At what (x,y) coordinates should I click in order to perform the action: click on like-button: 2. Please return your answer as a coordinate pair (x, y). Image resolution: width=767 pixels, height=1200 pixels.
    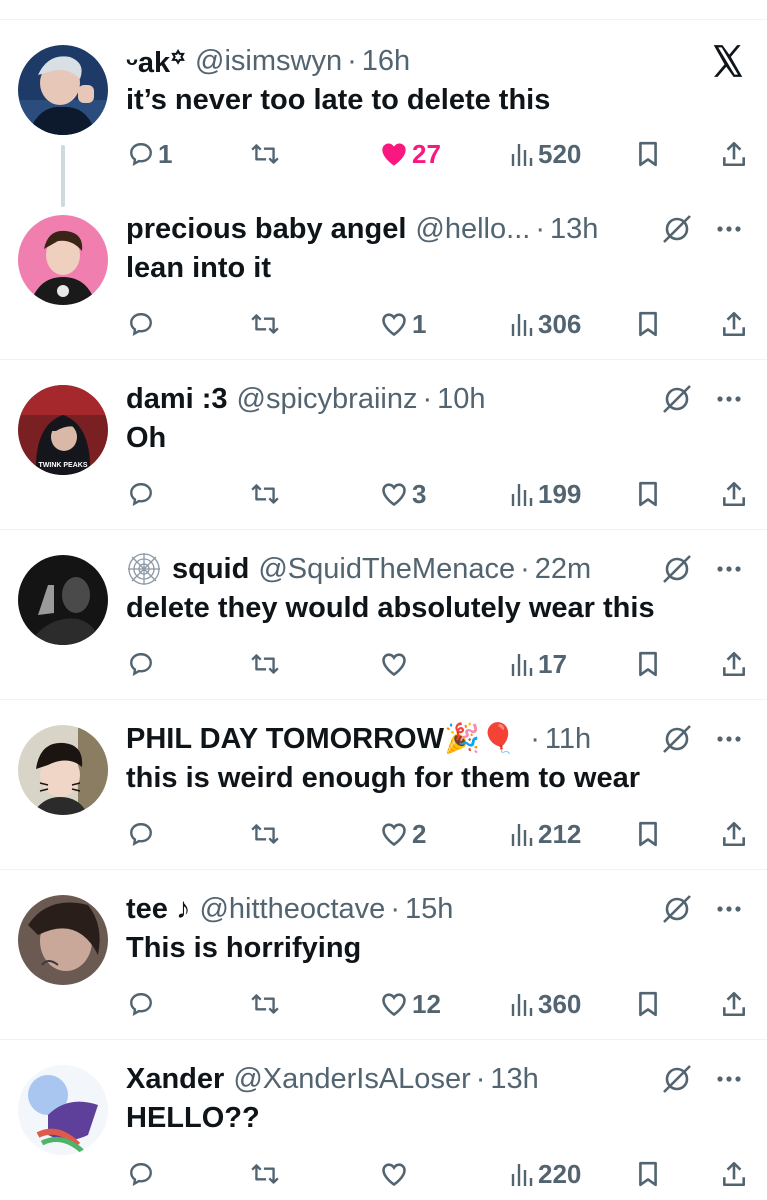
    Looking at the image, I should click on (403, 834).